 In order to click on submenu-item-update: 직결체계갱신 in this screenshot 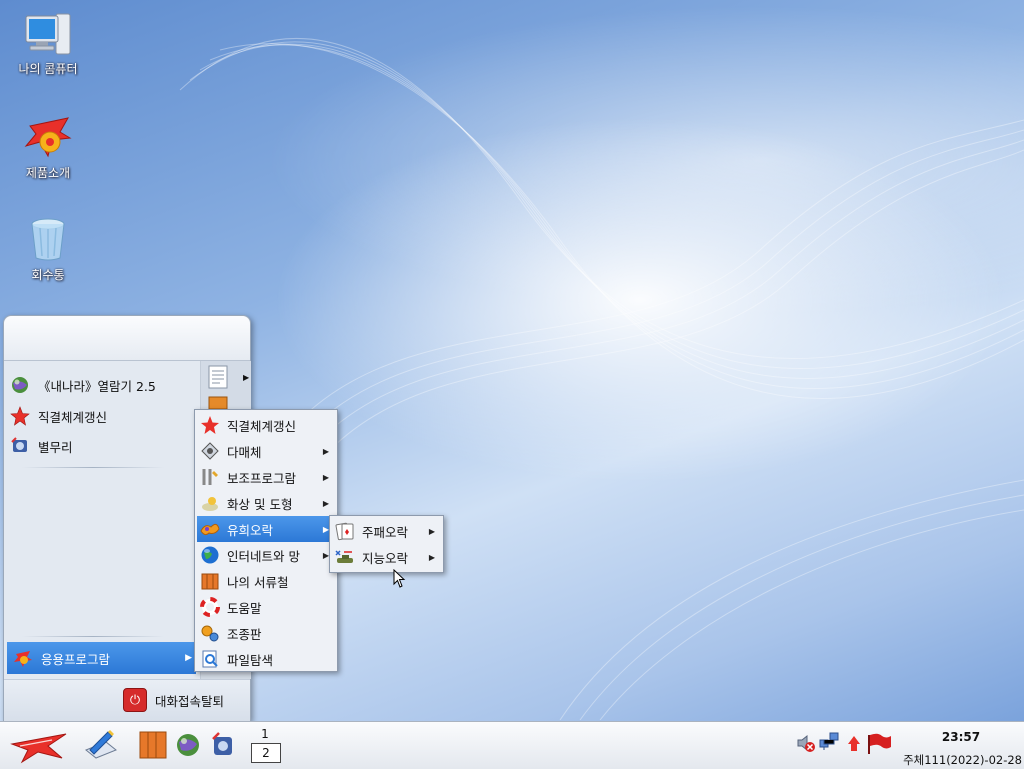, I will do `click(266, 425)`.